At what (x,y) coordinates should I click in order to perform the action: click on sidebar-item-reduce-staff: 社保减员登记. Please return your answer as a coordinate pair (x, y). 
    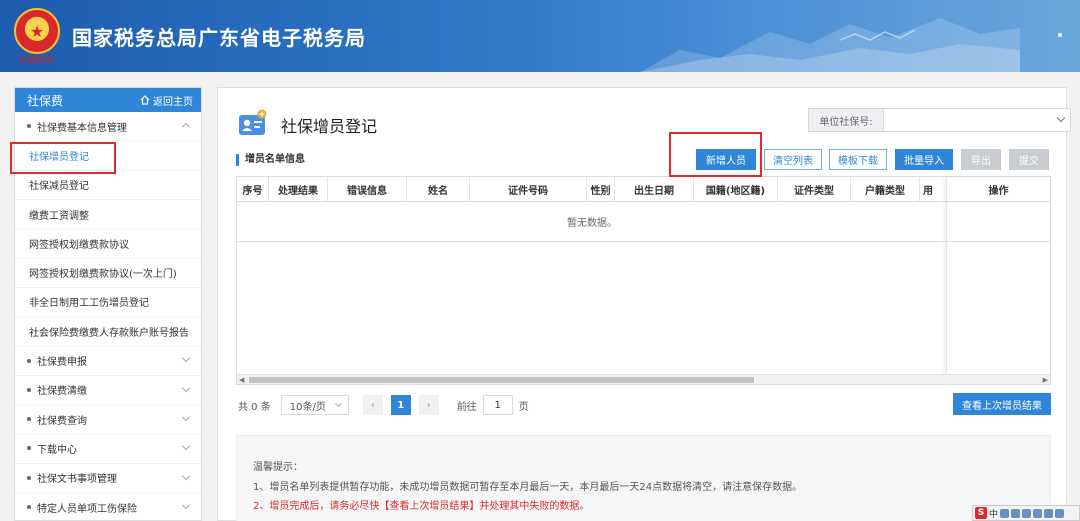
    Looking at the image, I should click on (108, 185).